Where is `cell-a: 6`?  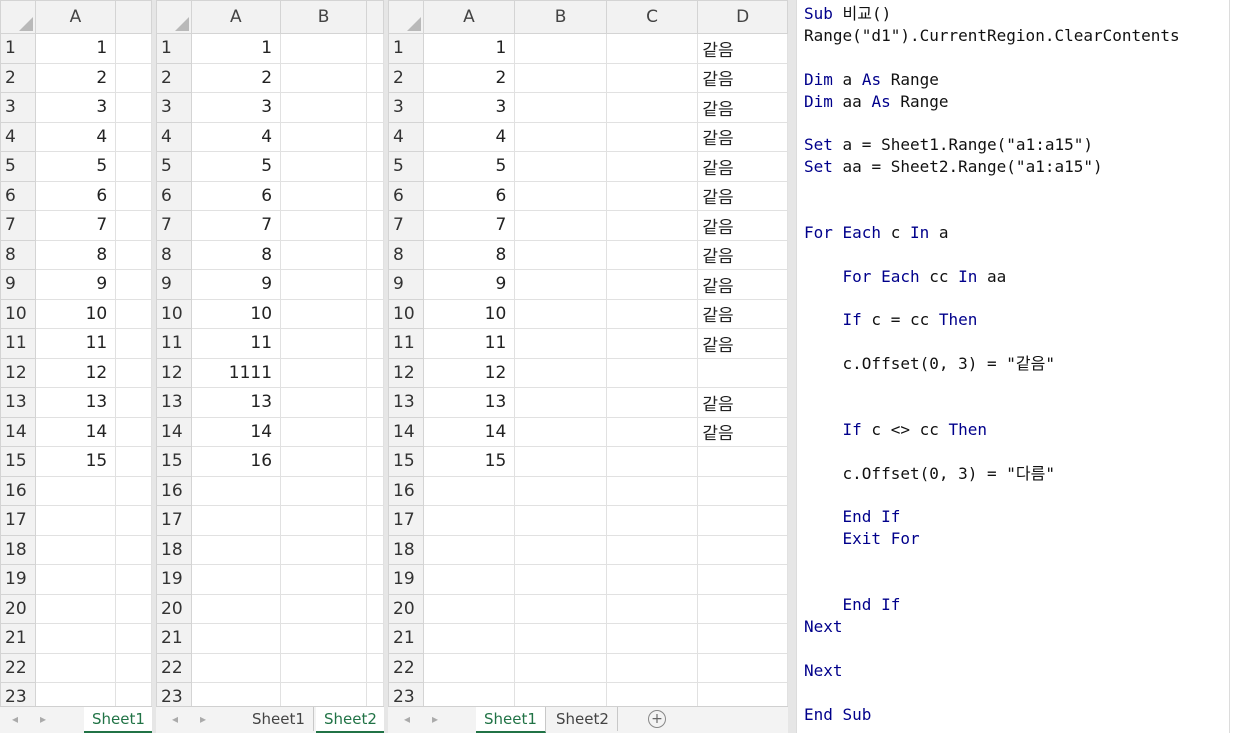
cell-a: 6 is located at coordinates (469, 195).